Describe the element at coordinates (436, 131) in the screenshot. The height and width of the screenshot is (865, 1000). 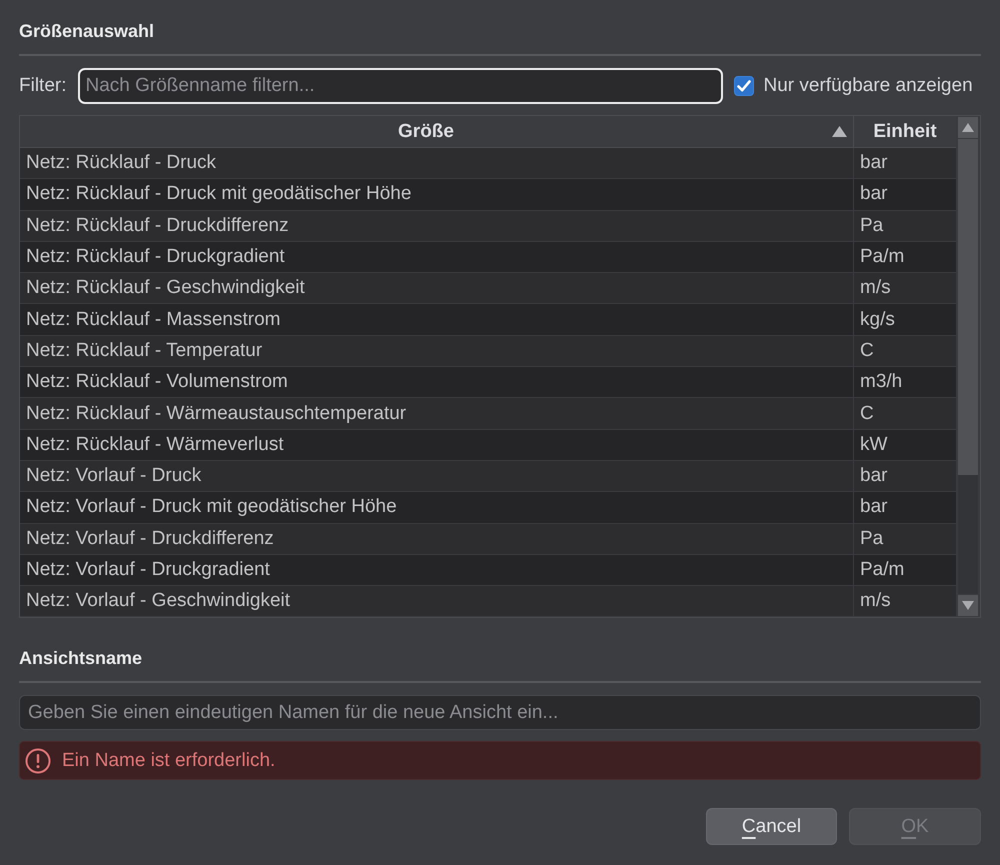
I see `column-header: Größe` at that location.